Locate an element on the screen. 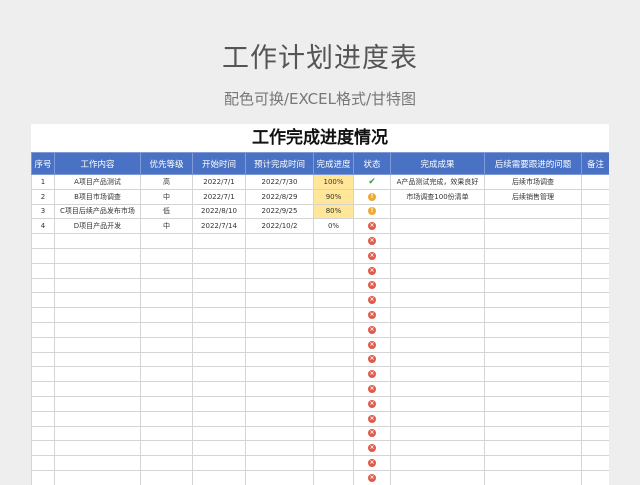 Image resolution: width=640 pixels, height=485 pixels. priority-cell: 低 is located at coordinates (166, 211).